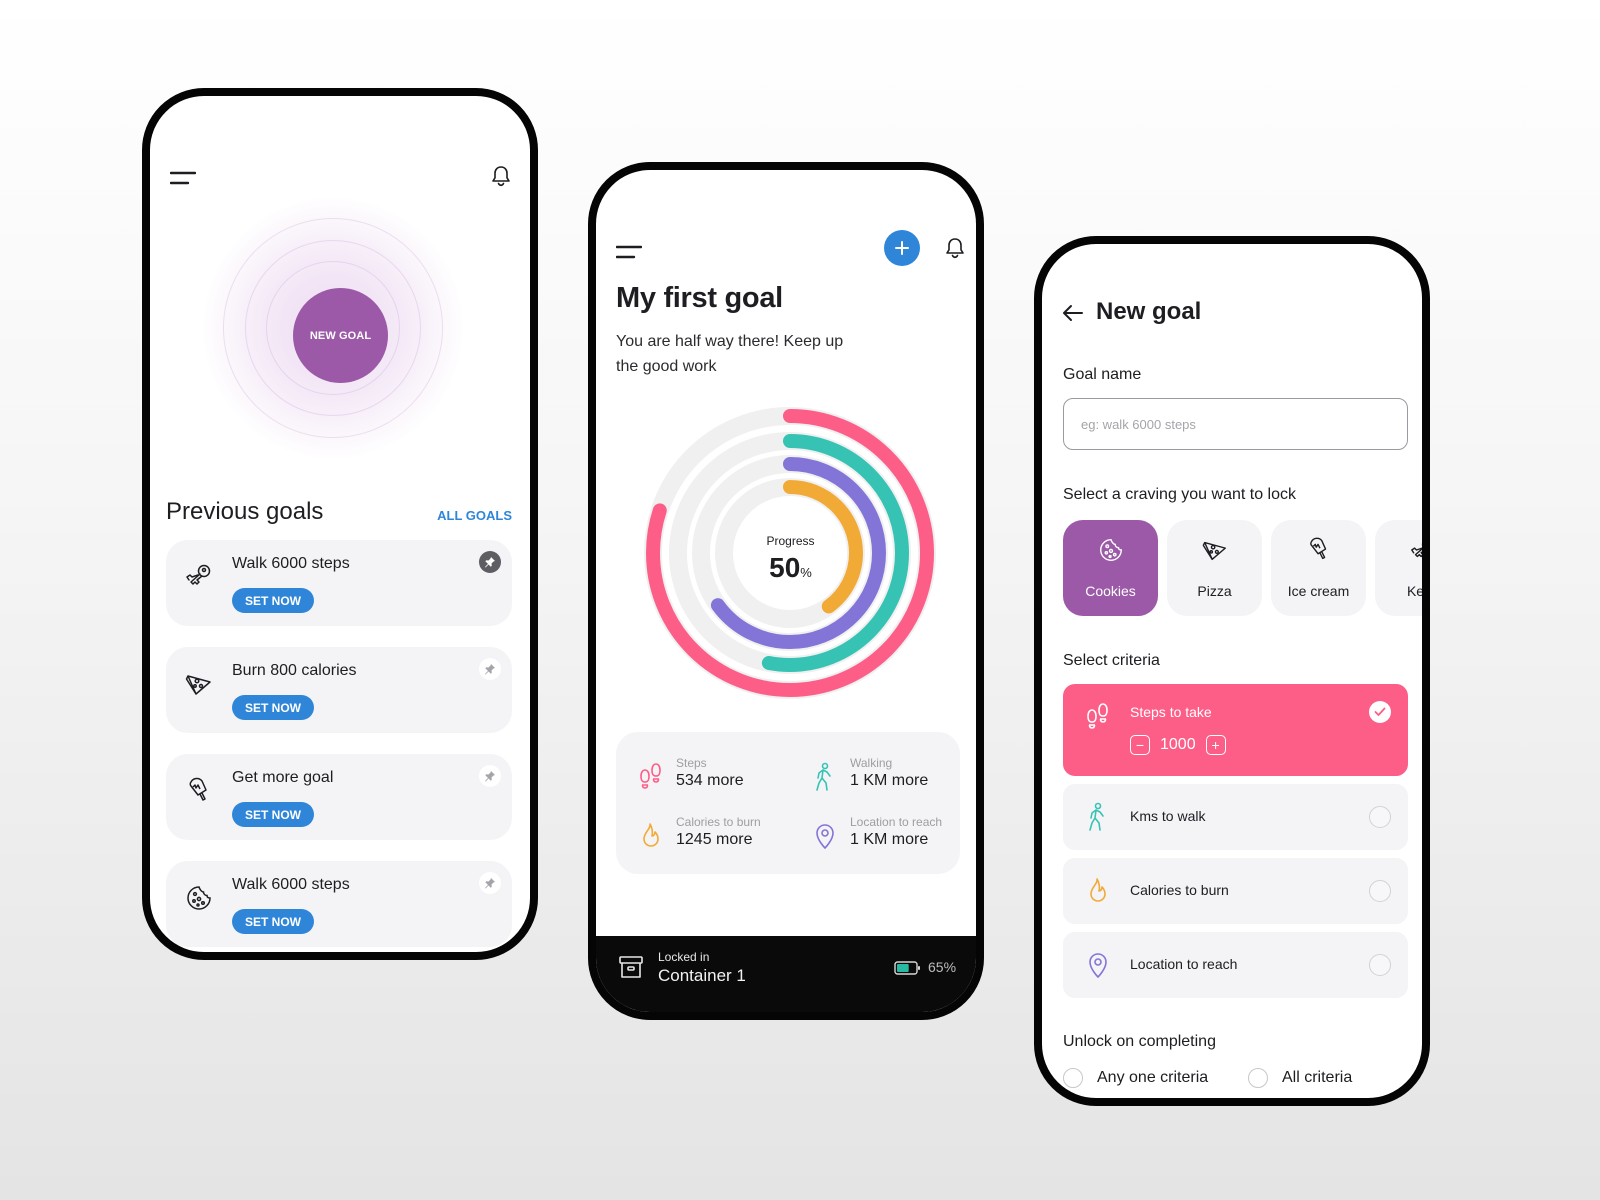 Image resolution: width=1600 pixels, height=1200 pixels. Describe the element at coordinates (1184, 964) in the screenshot. I see `criteria-label-text: Location to reach` at that location.